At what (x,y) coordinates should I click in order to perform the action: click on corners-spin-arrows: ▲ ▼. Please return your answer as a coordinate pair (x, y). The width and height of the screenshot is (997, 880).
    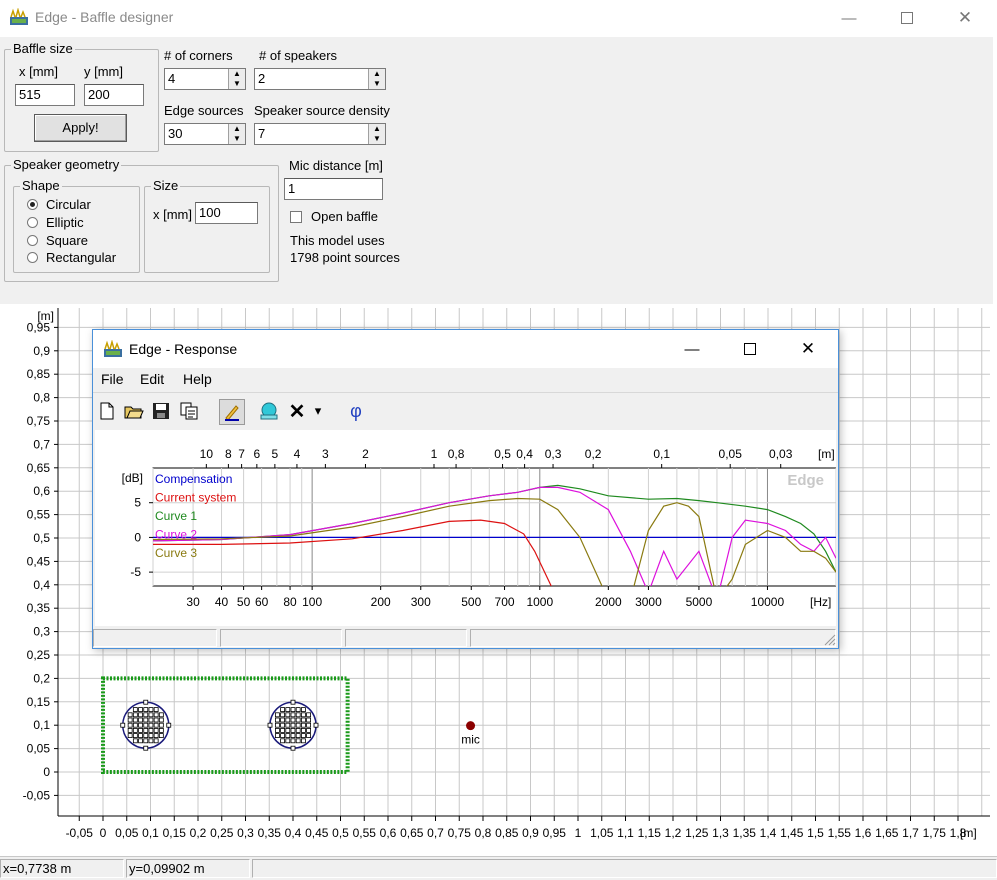
    Looking at the image, I should click on (236, 79).